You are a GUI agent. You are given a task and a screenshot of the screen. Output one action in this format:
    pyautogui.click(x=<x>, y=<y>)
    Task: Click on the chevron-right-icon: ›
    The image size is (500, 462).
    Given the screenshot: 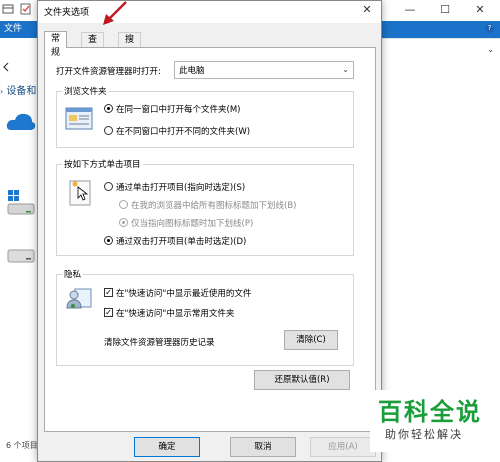 What is the action you would take?
    pyautogui.click(x=2, y=91)
    